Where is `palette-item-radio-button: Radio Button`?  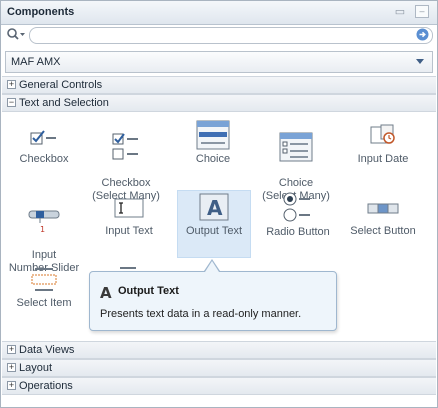
palette-item-radio-button: Radio Button is located at coordinates (298, 214).